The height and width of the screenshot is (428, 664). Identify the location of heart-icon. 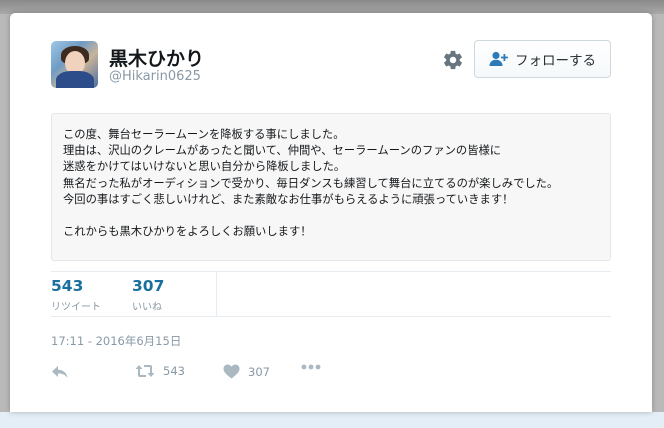
(231, 371).